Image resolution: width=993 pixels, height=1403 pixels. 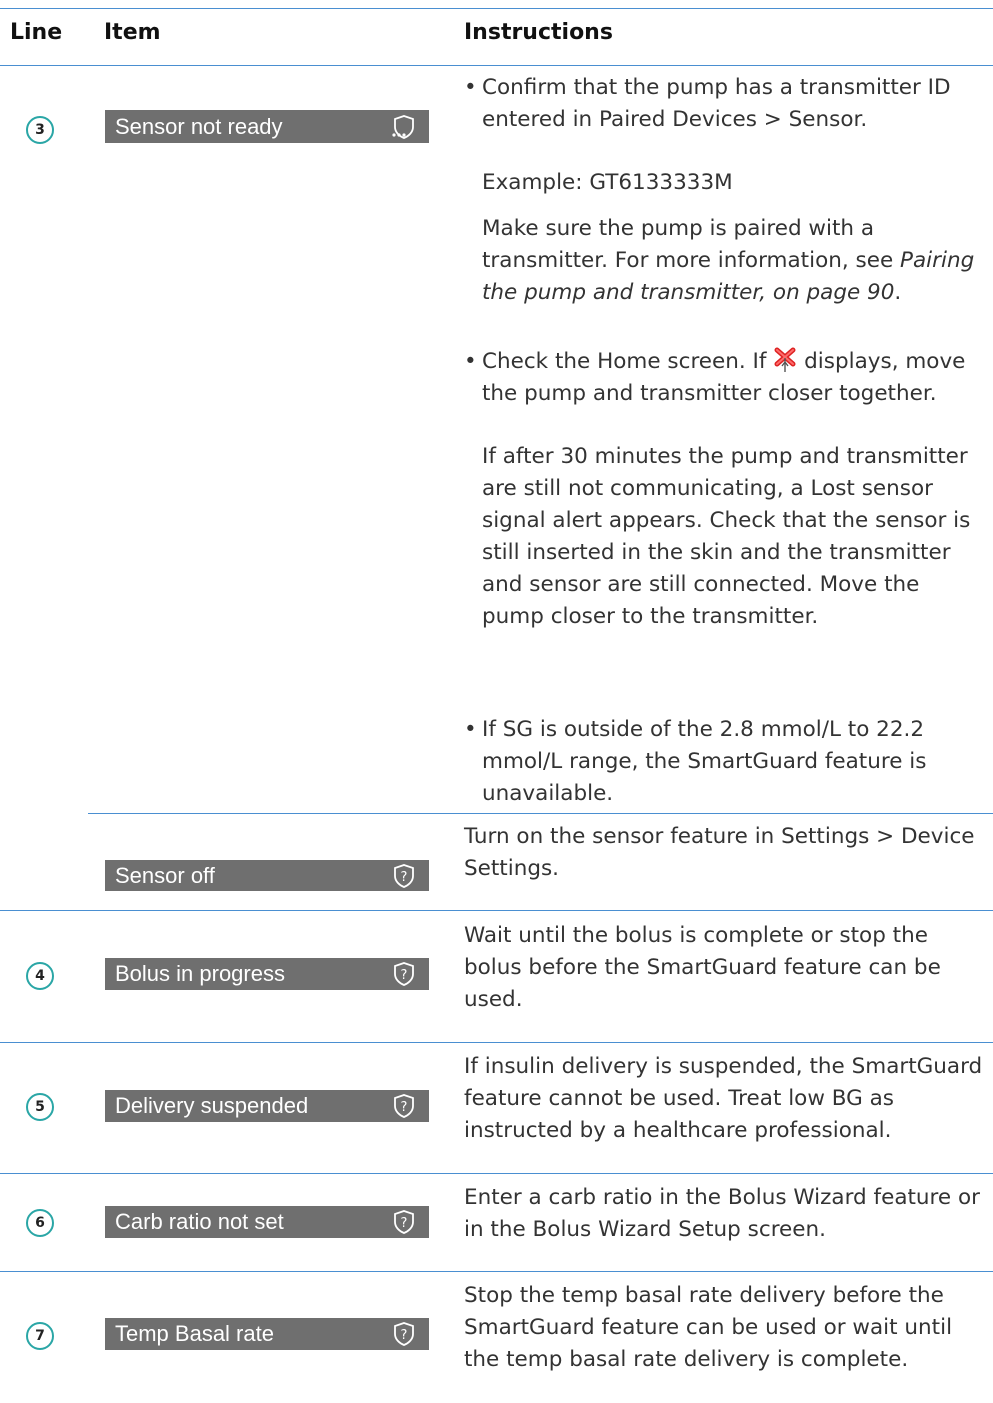 I want to click on status-bar-label: Temp Basal rate, so click(x=194, y=1333).